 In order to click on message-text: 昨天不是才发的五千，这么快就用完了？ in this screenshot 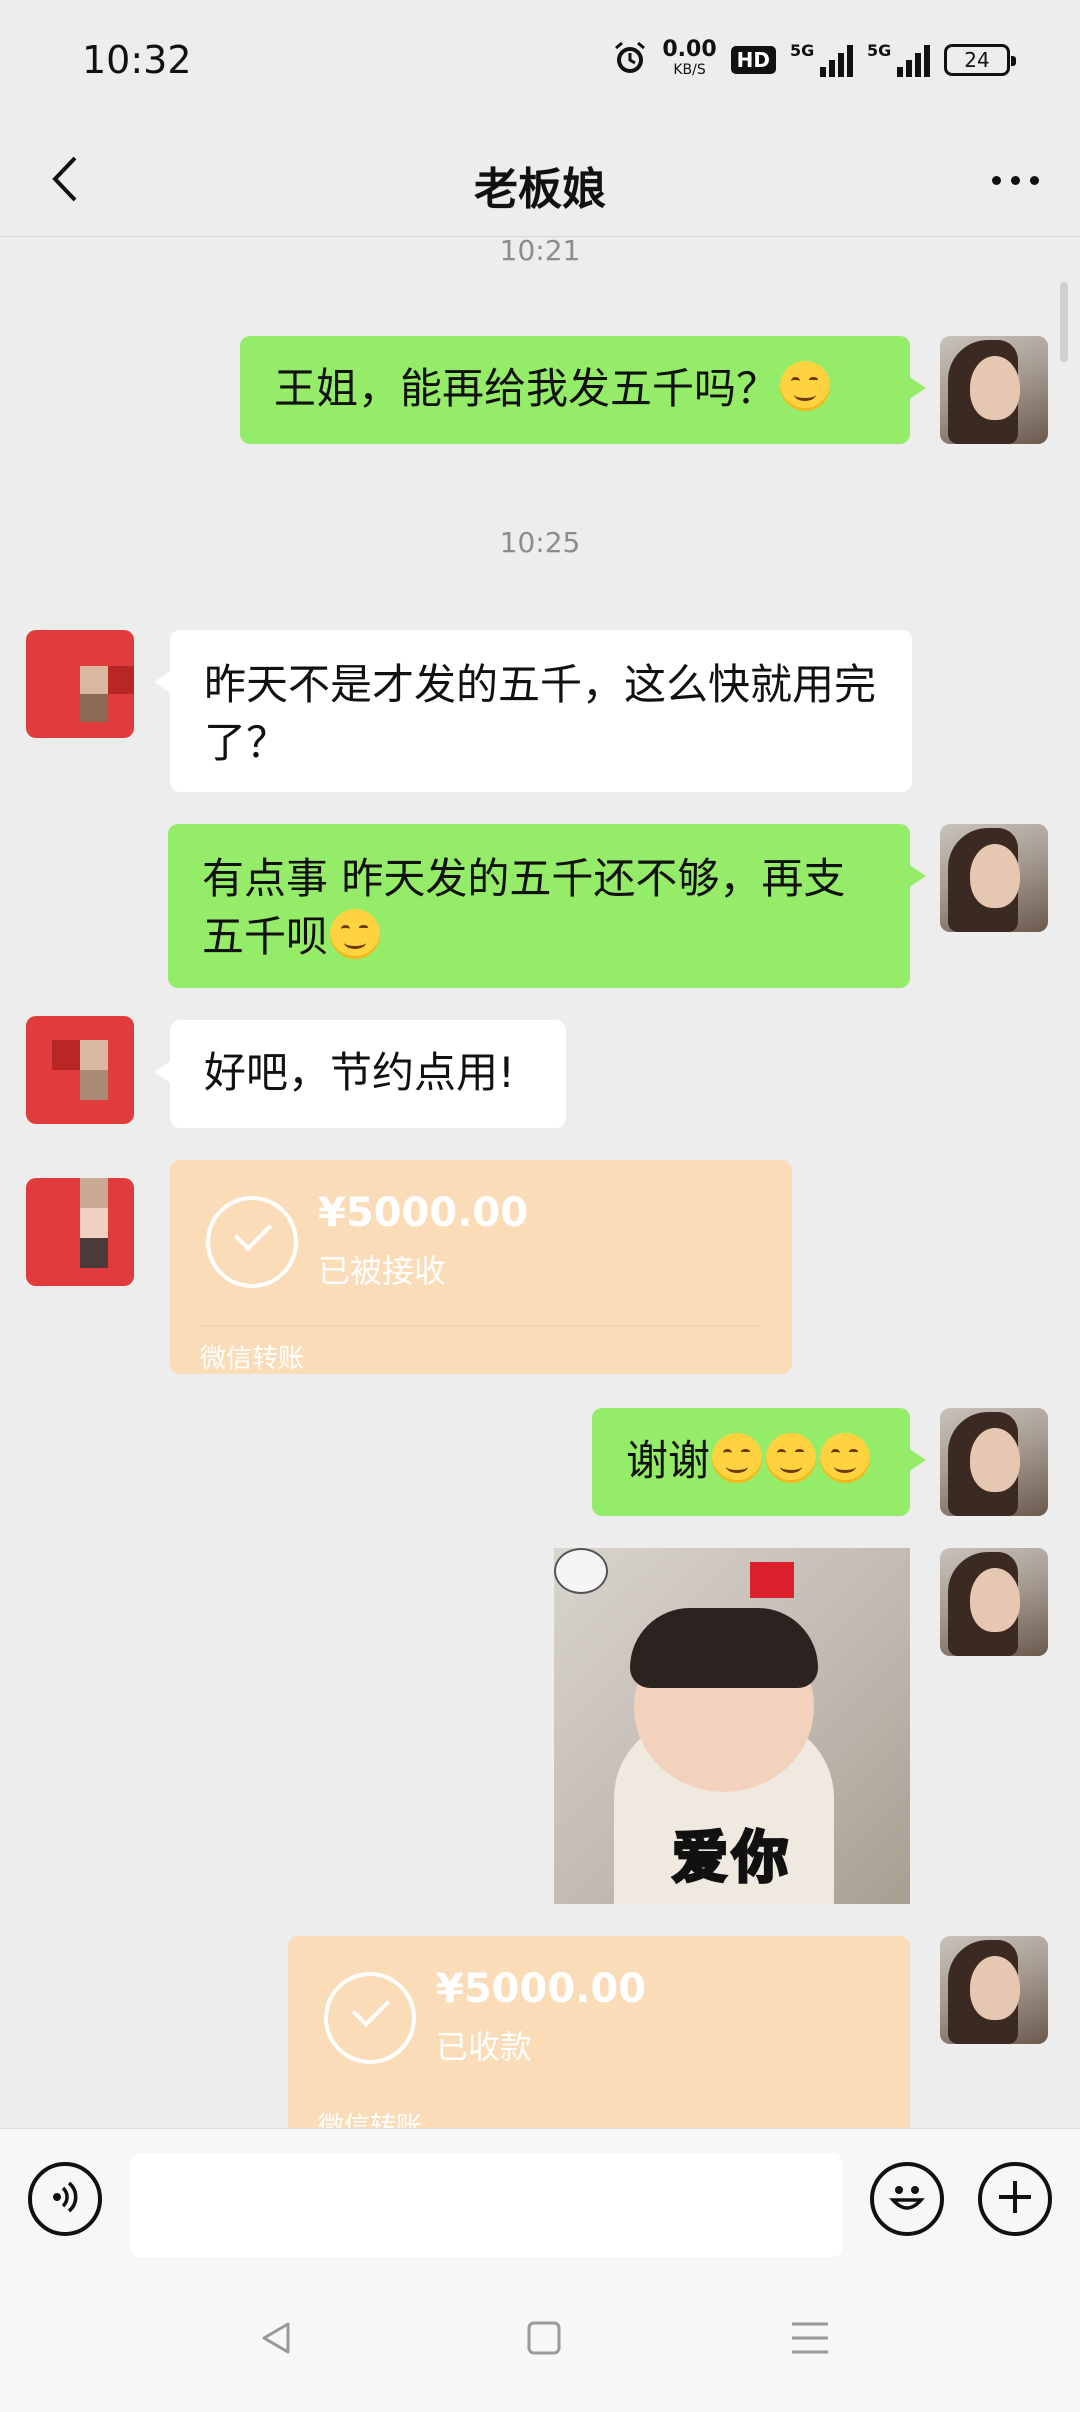, I will do `click(540, 713)`.